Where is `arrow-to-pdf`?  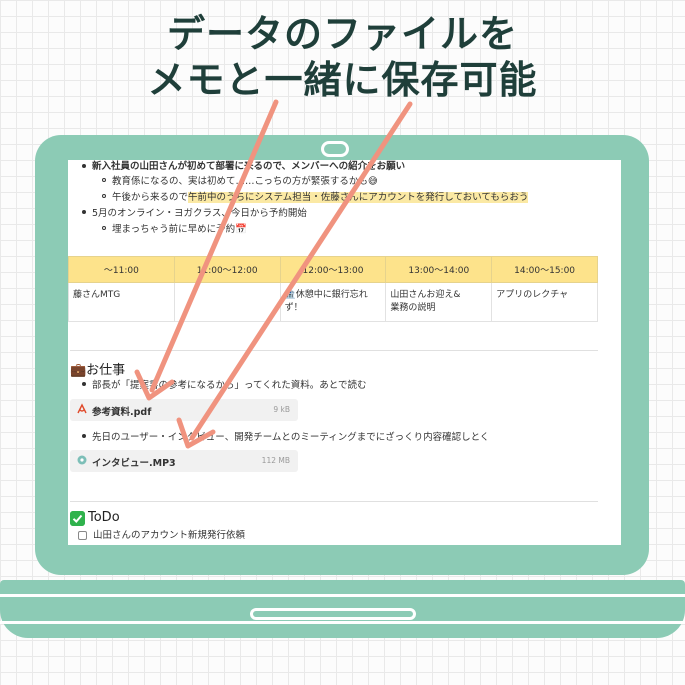 arrow-to-pdf is located at coordinates (206, 250).